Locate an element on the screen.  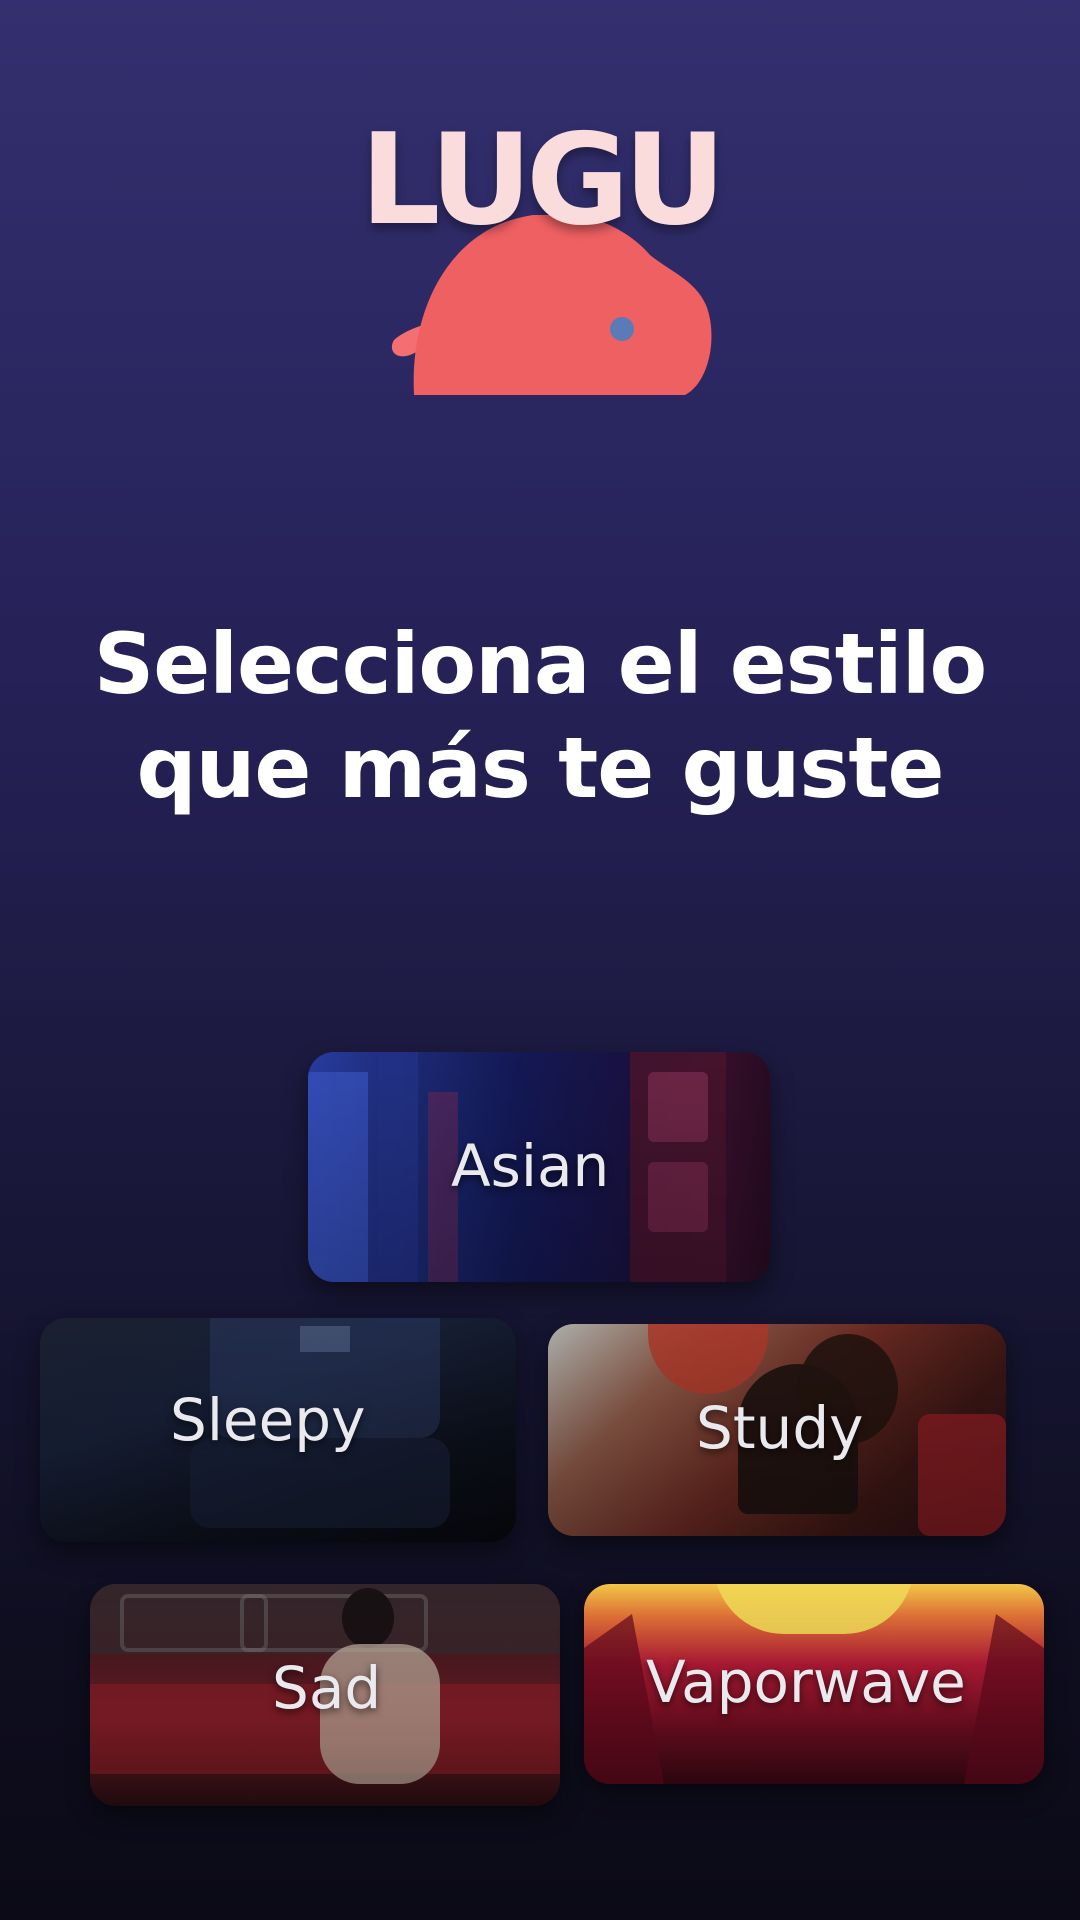
logo-text: LUGU is located at coordinates (543, 179).